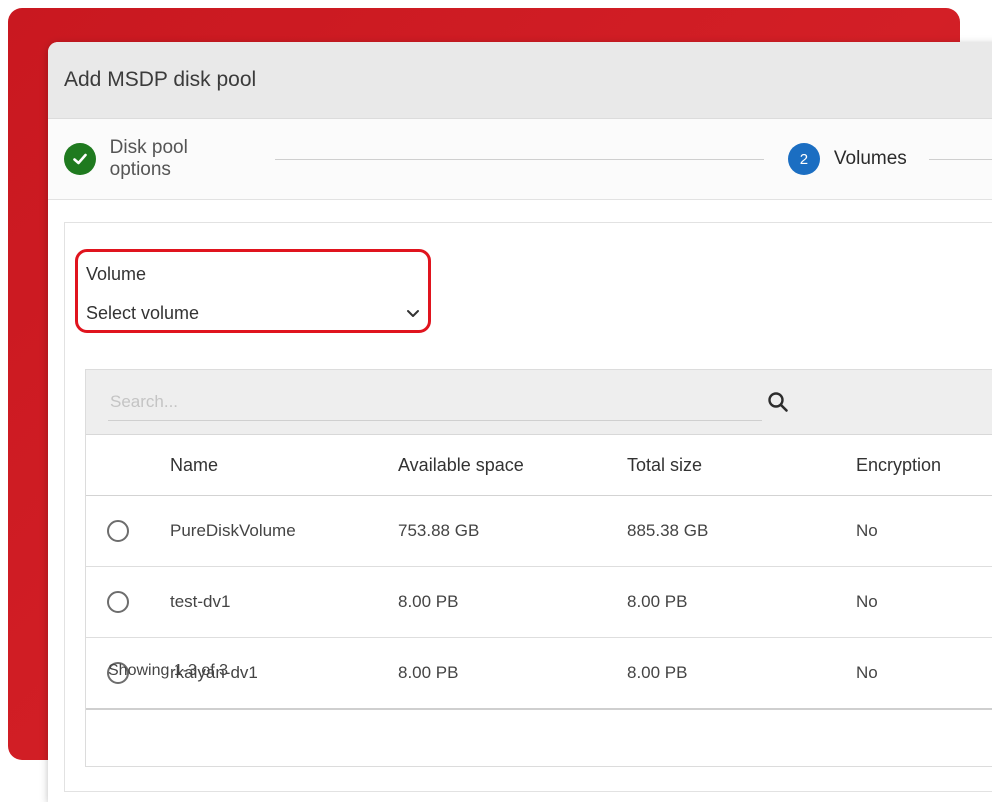 This screenshot has height=802, width=992. Describe the element at coordinates (461, 465) in the screenshot. I see `column-header-available-space: Available space` at that location.